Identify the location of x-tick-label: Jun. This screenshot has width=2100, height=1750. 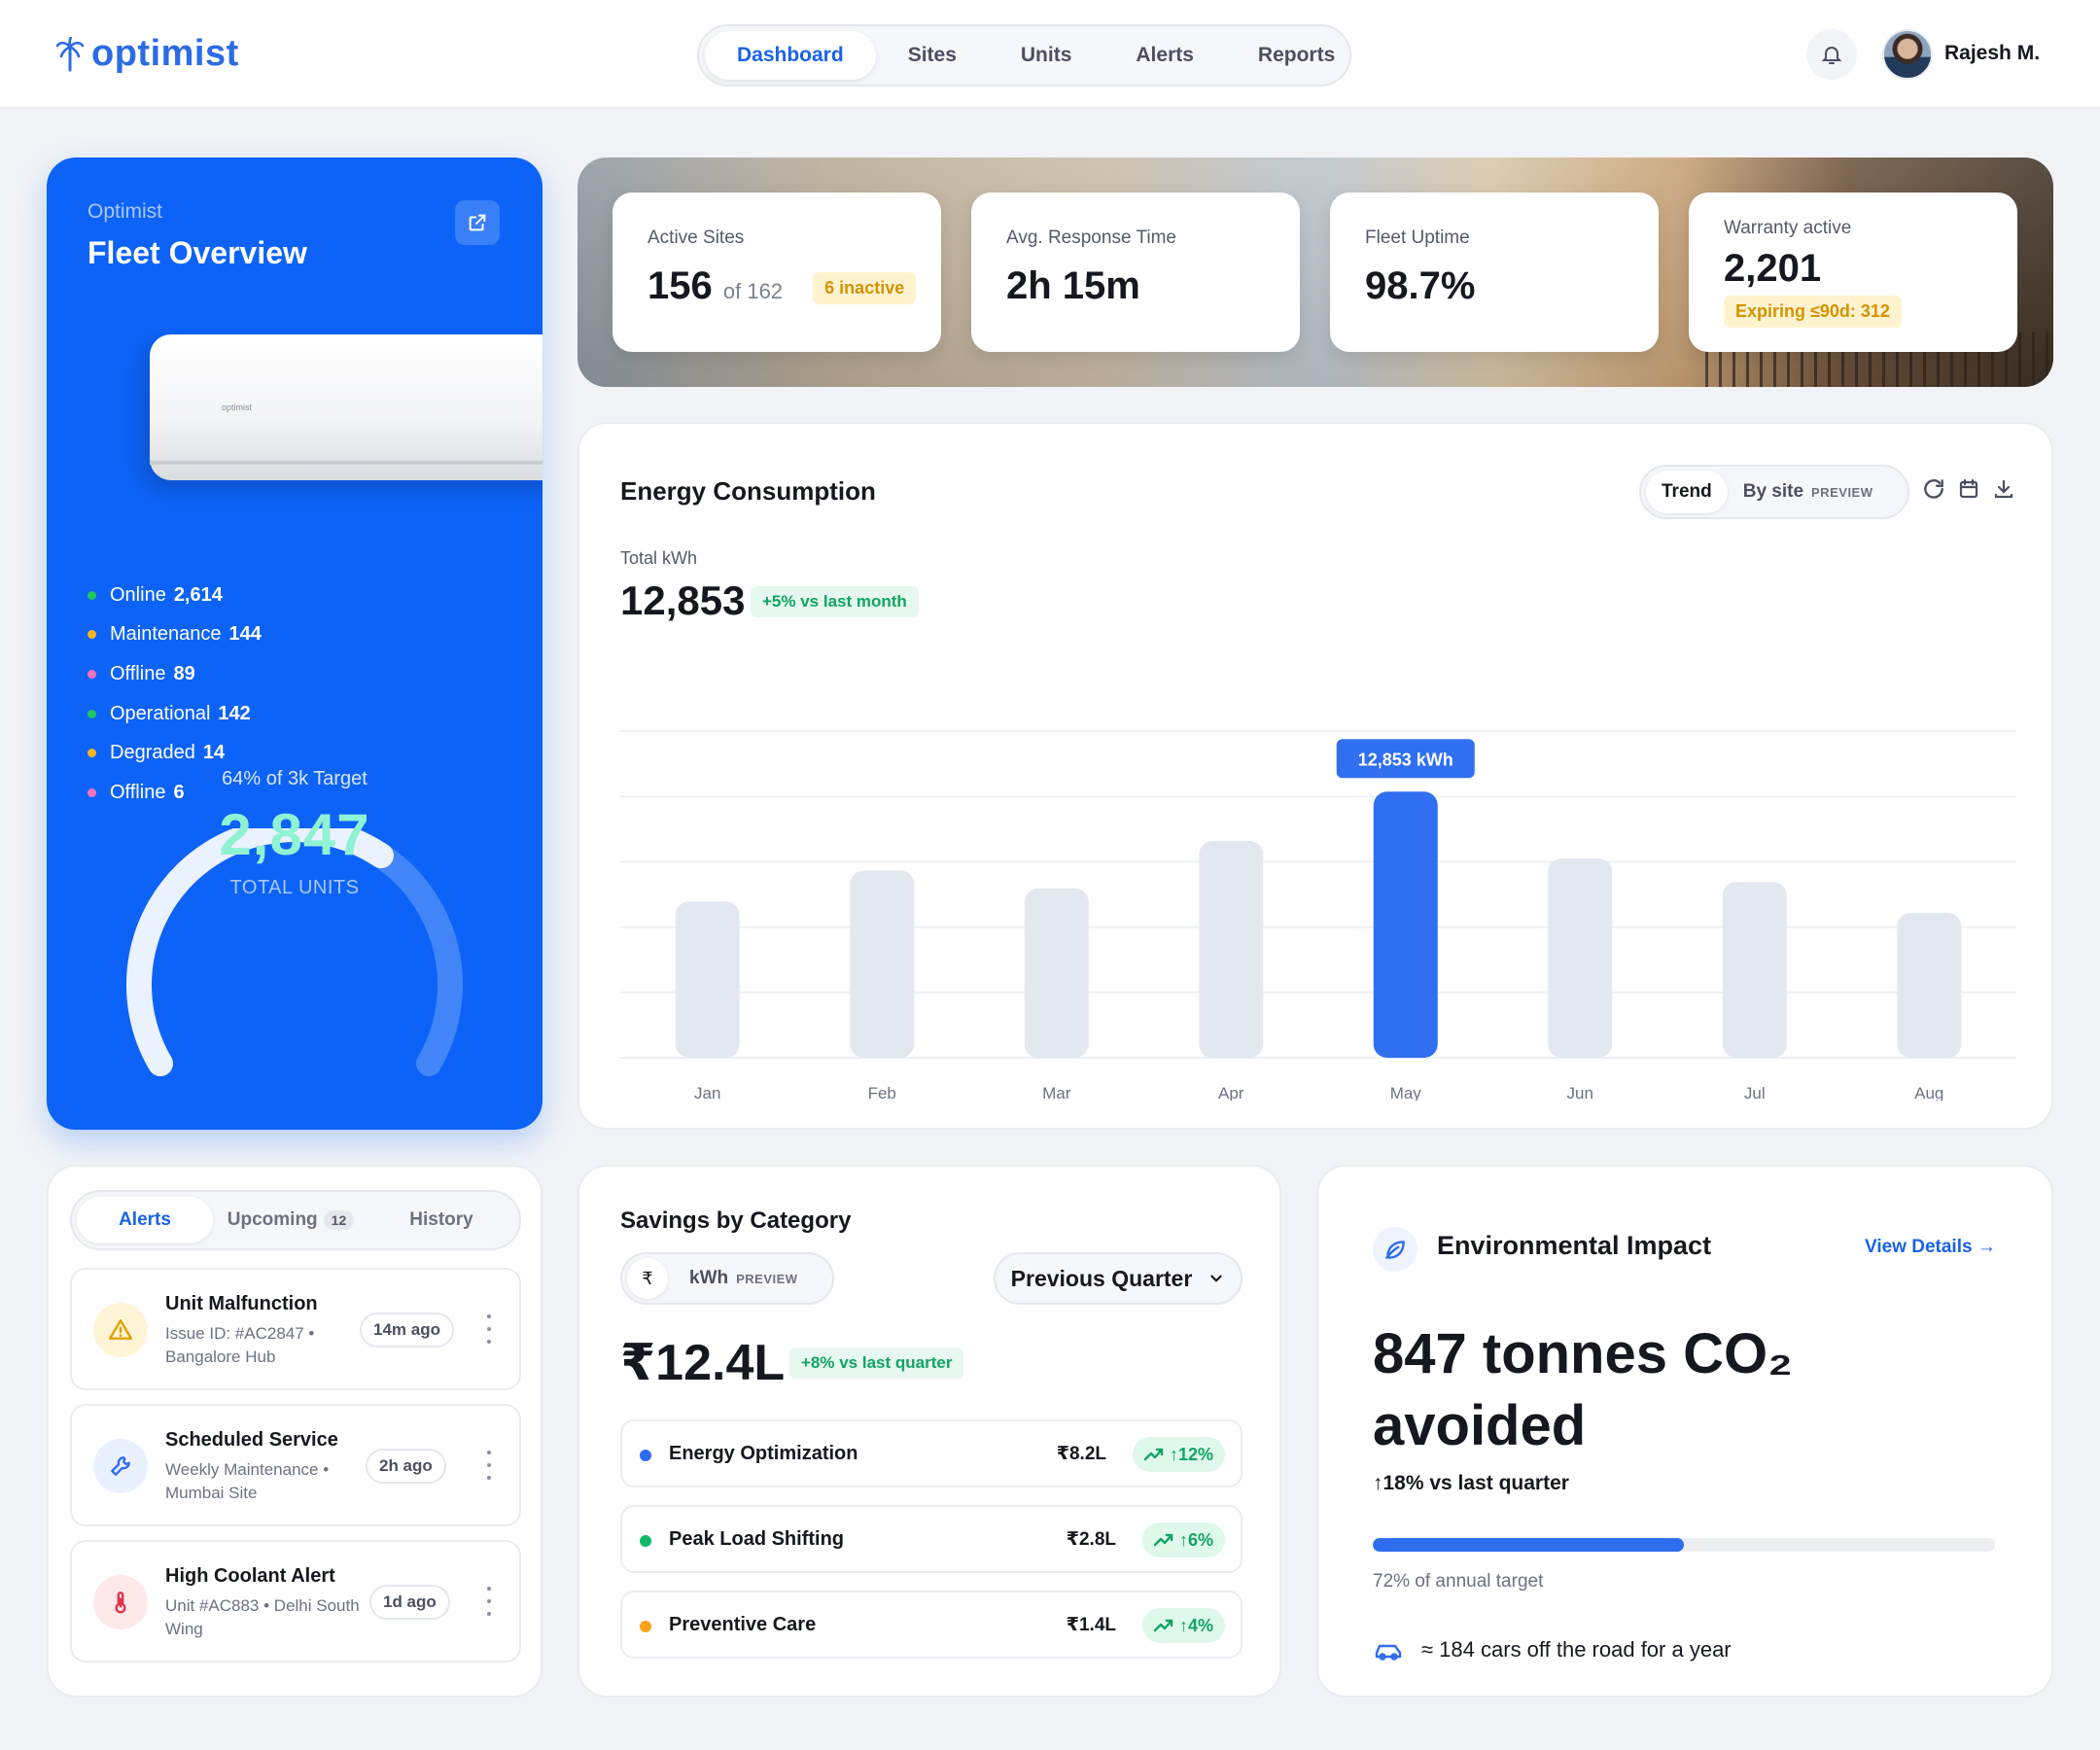
(1580, 1092).